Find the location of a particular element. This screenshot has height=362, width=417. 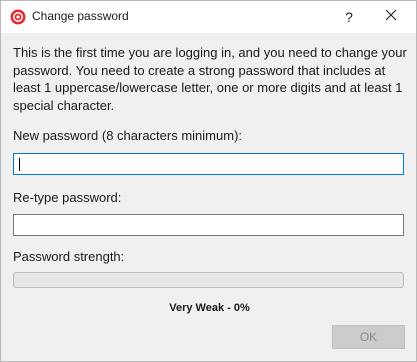

password-strength-bar is located at coordinates (208, 280).